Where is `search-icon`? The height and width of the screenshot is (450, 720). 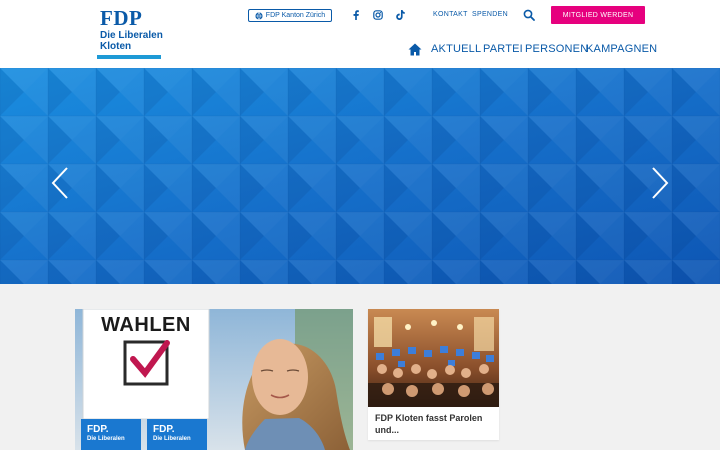 search-icon is located at coordinates (529, 15).